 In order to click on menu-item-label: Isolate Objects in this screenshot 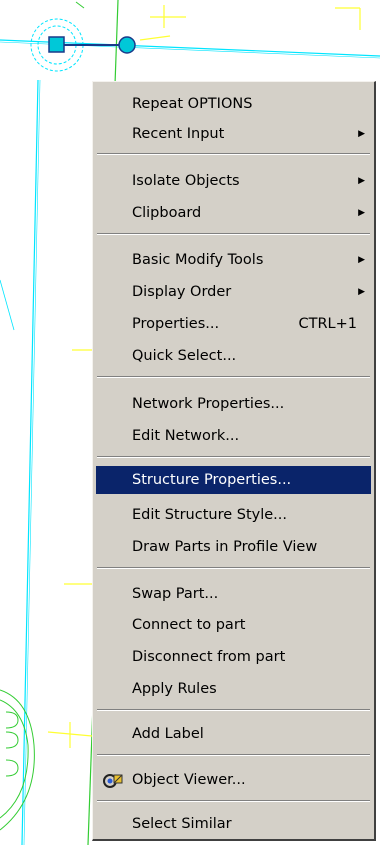, I will do `click(186, 181)`.